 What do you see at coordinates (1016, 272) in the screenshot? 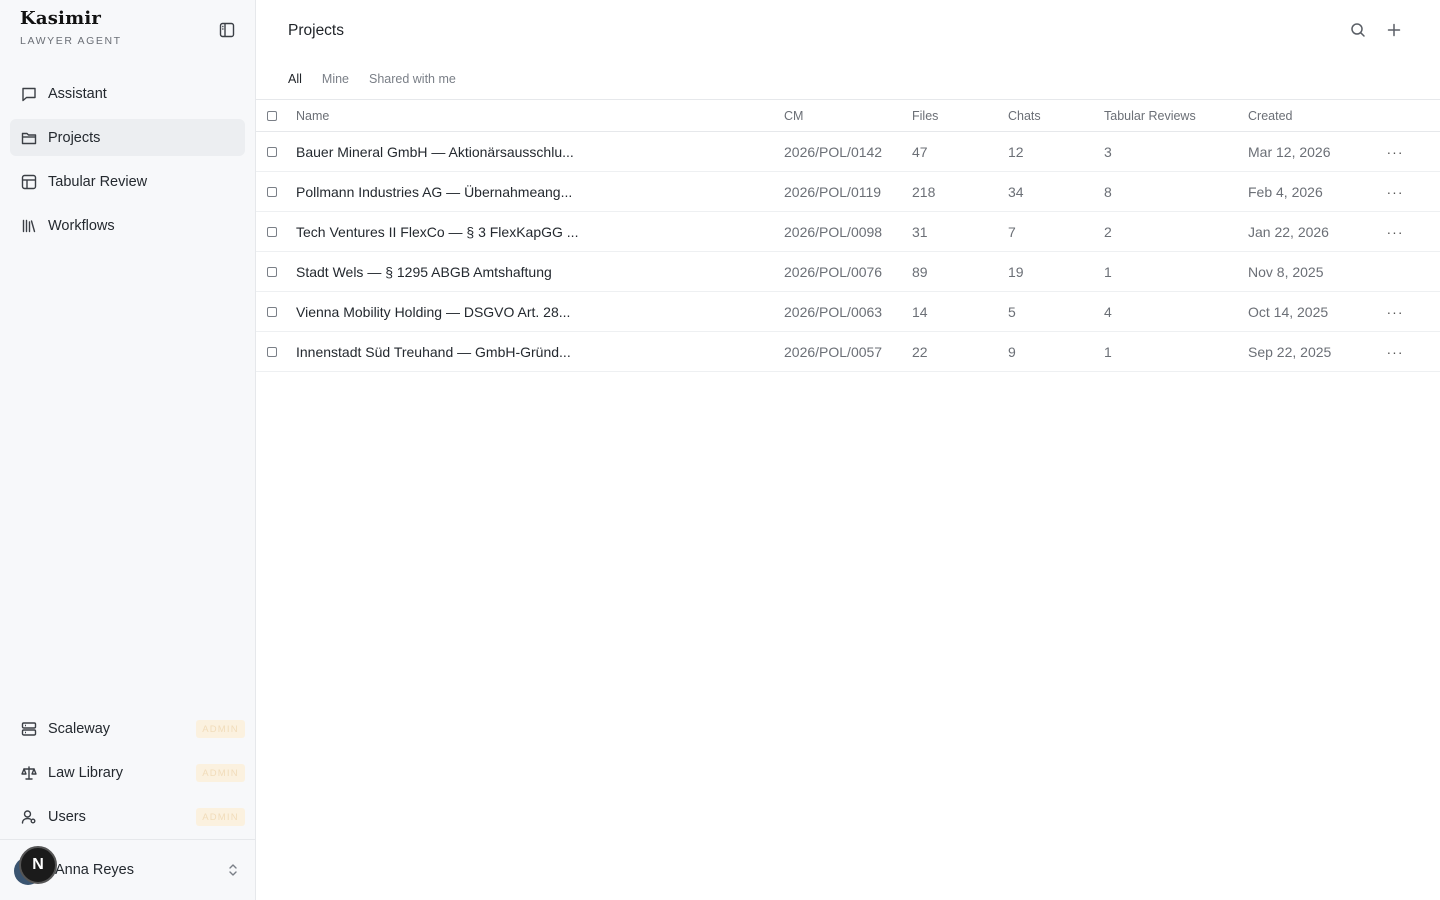
I see `project-chats: 19` at bounding box center [1016, 272].